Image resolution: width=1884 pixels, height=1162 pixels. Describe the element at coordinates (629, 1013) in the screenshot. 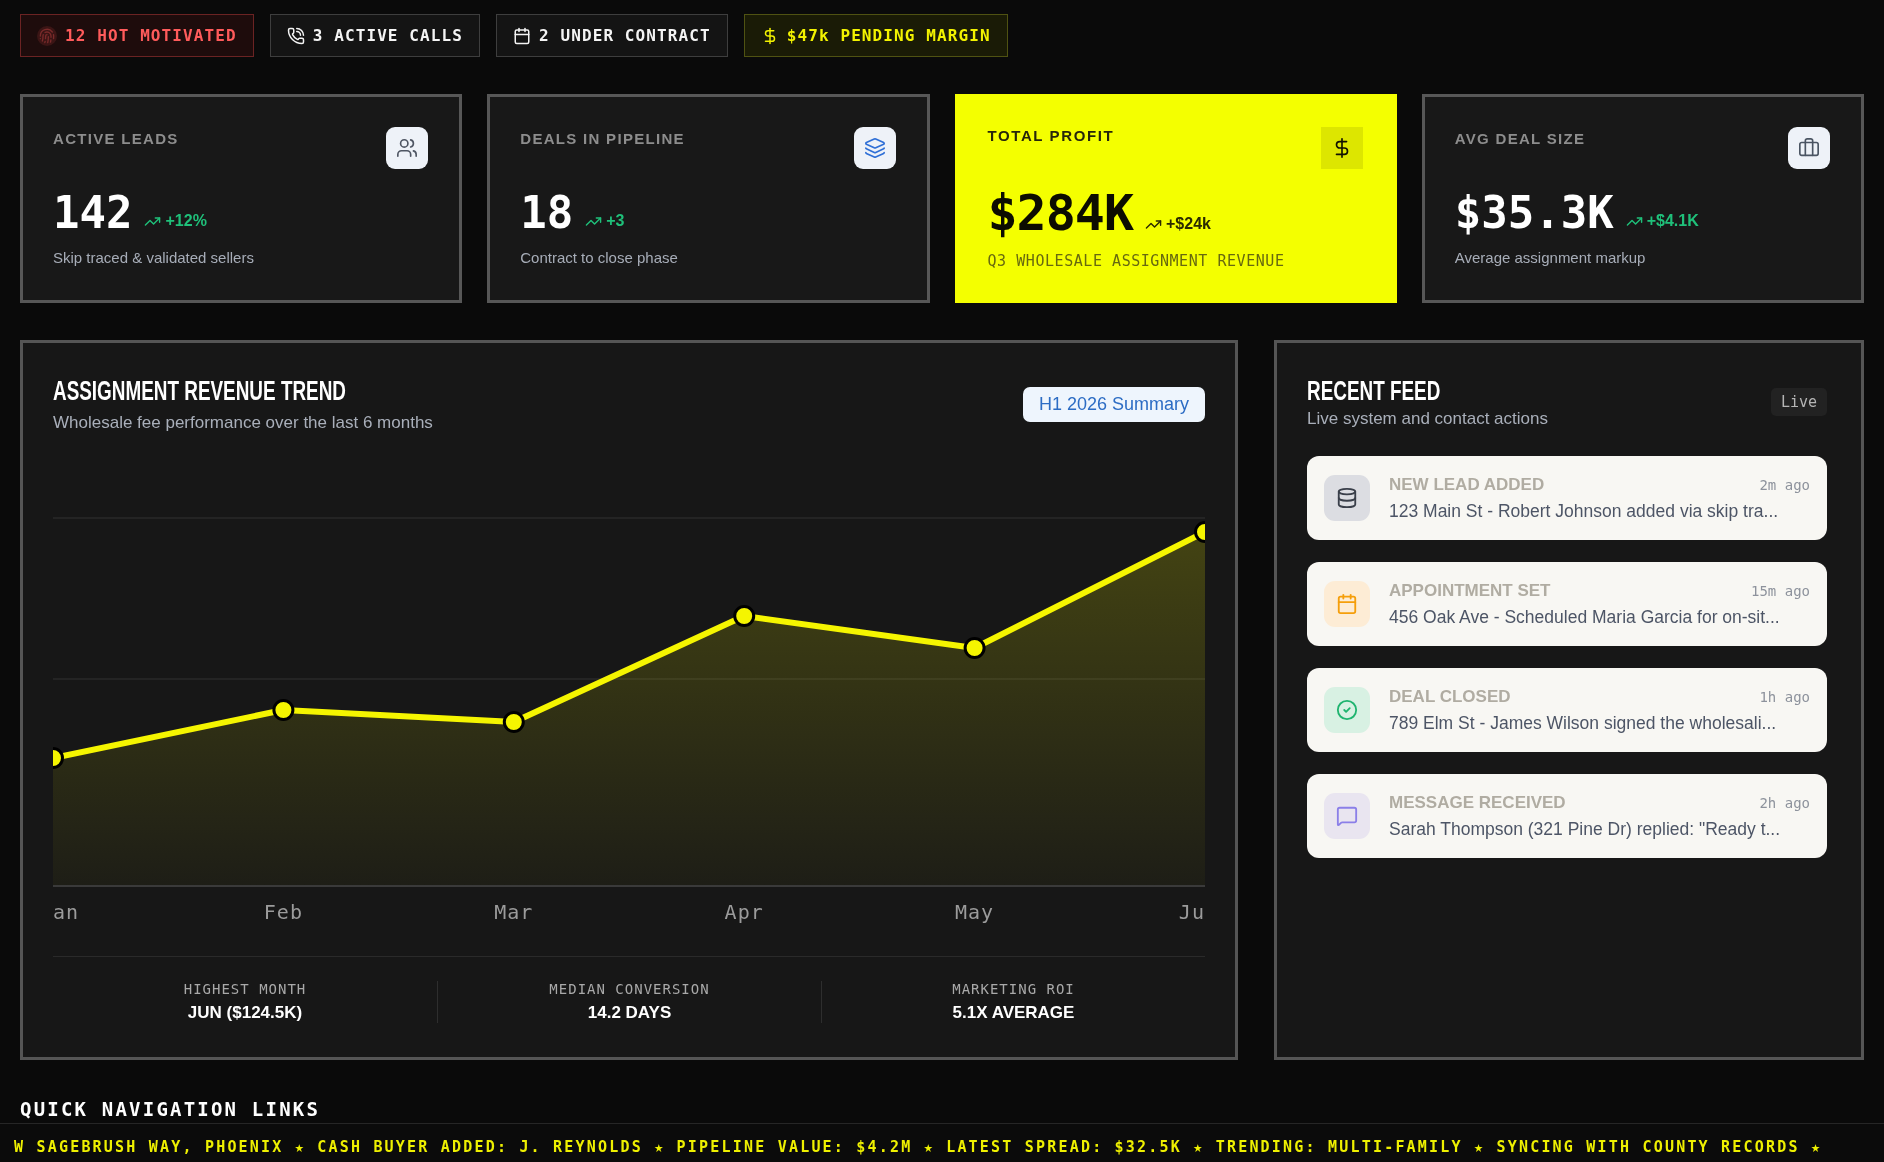

I see `summary-stat-value: 14.2 DAYS` at that location.